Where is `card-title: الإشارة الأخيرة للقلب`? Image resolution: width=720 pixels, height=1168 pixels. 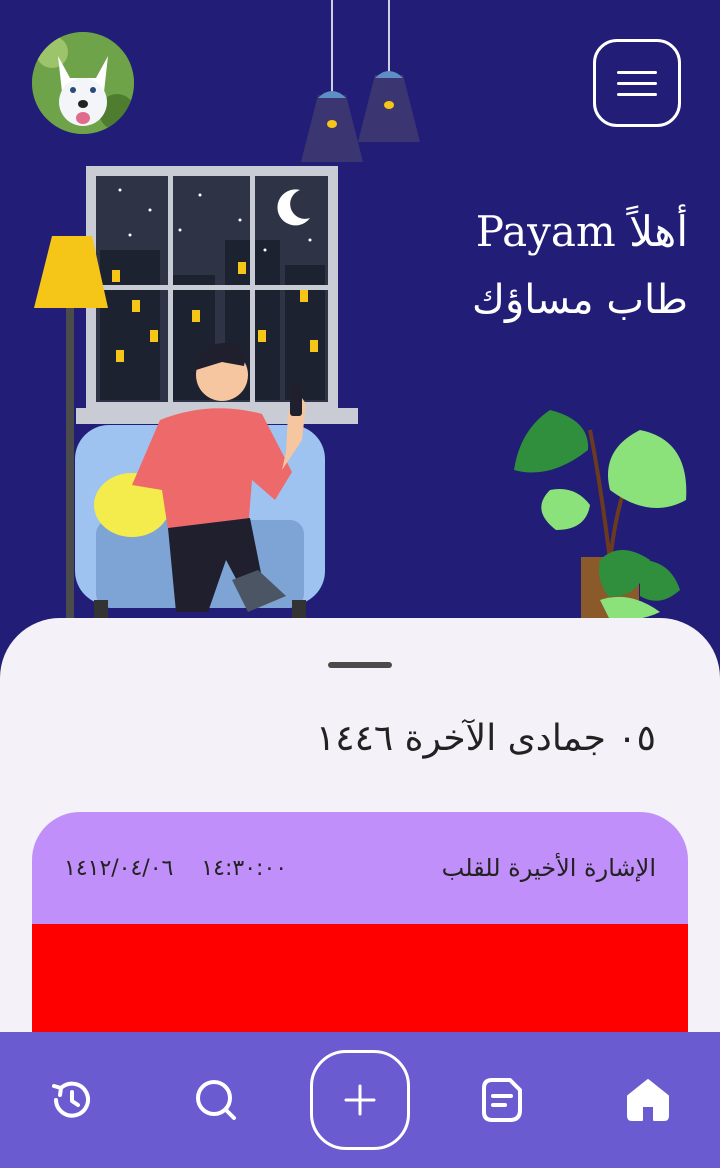 card-title: الإشارة الأخيرة للقلب is located at coordinates (548, 868).